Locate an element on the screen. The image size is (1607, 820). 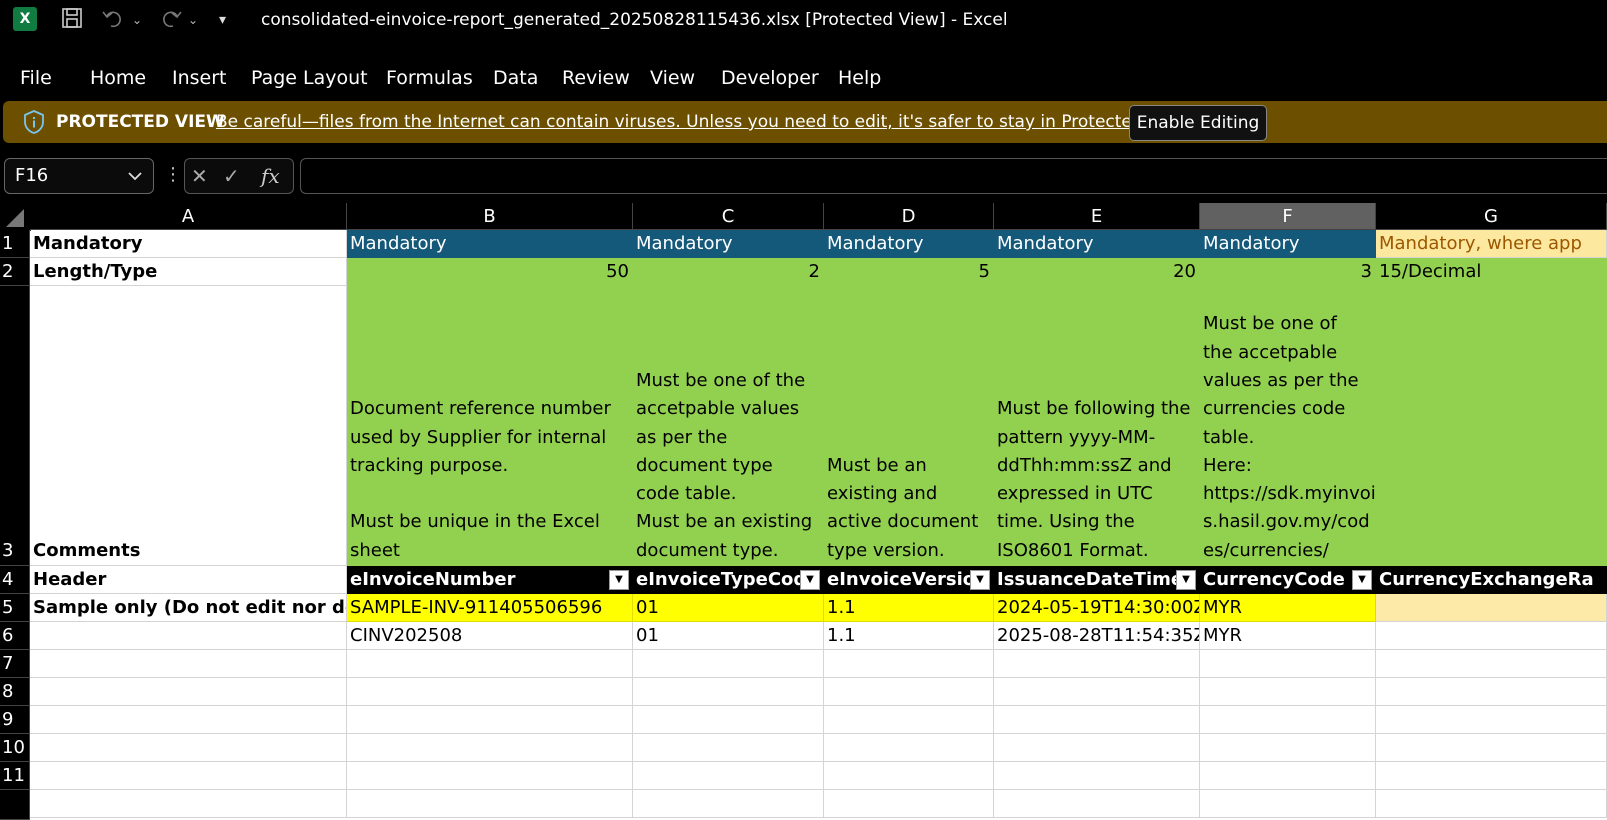
cell-a9 is located at coordinates (188, 720).